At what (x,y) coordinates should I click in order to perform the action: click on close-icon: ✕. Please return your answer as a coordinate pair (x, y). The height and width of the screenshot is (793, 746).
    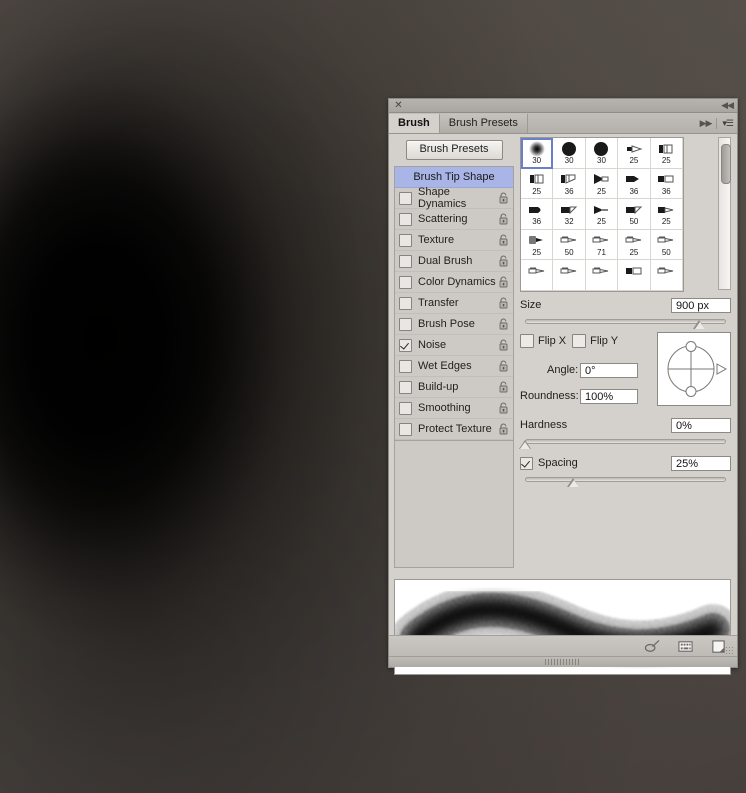
    Looking at the image, I should click on (398, 105).